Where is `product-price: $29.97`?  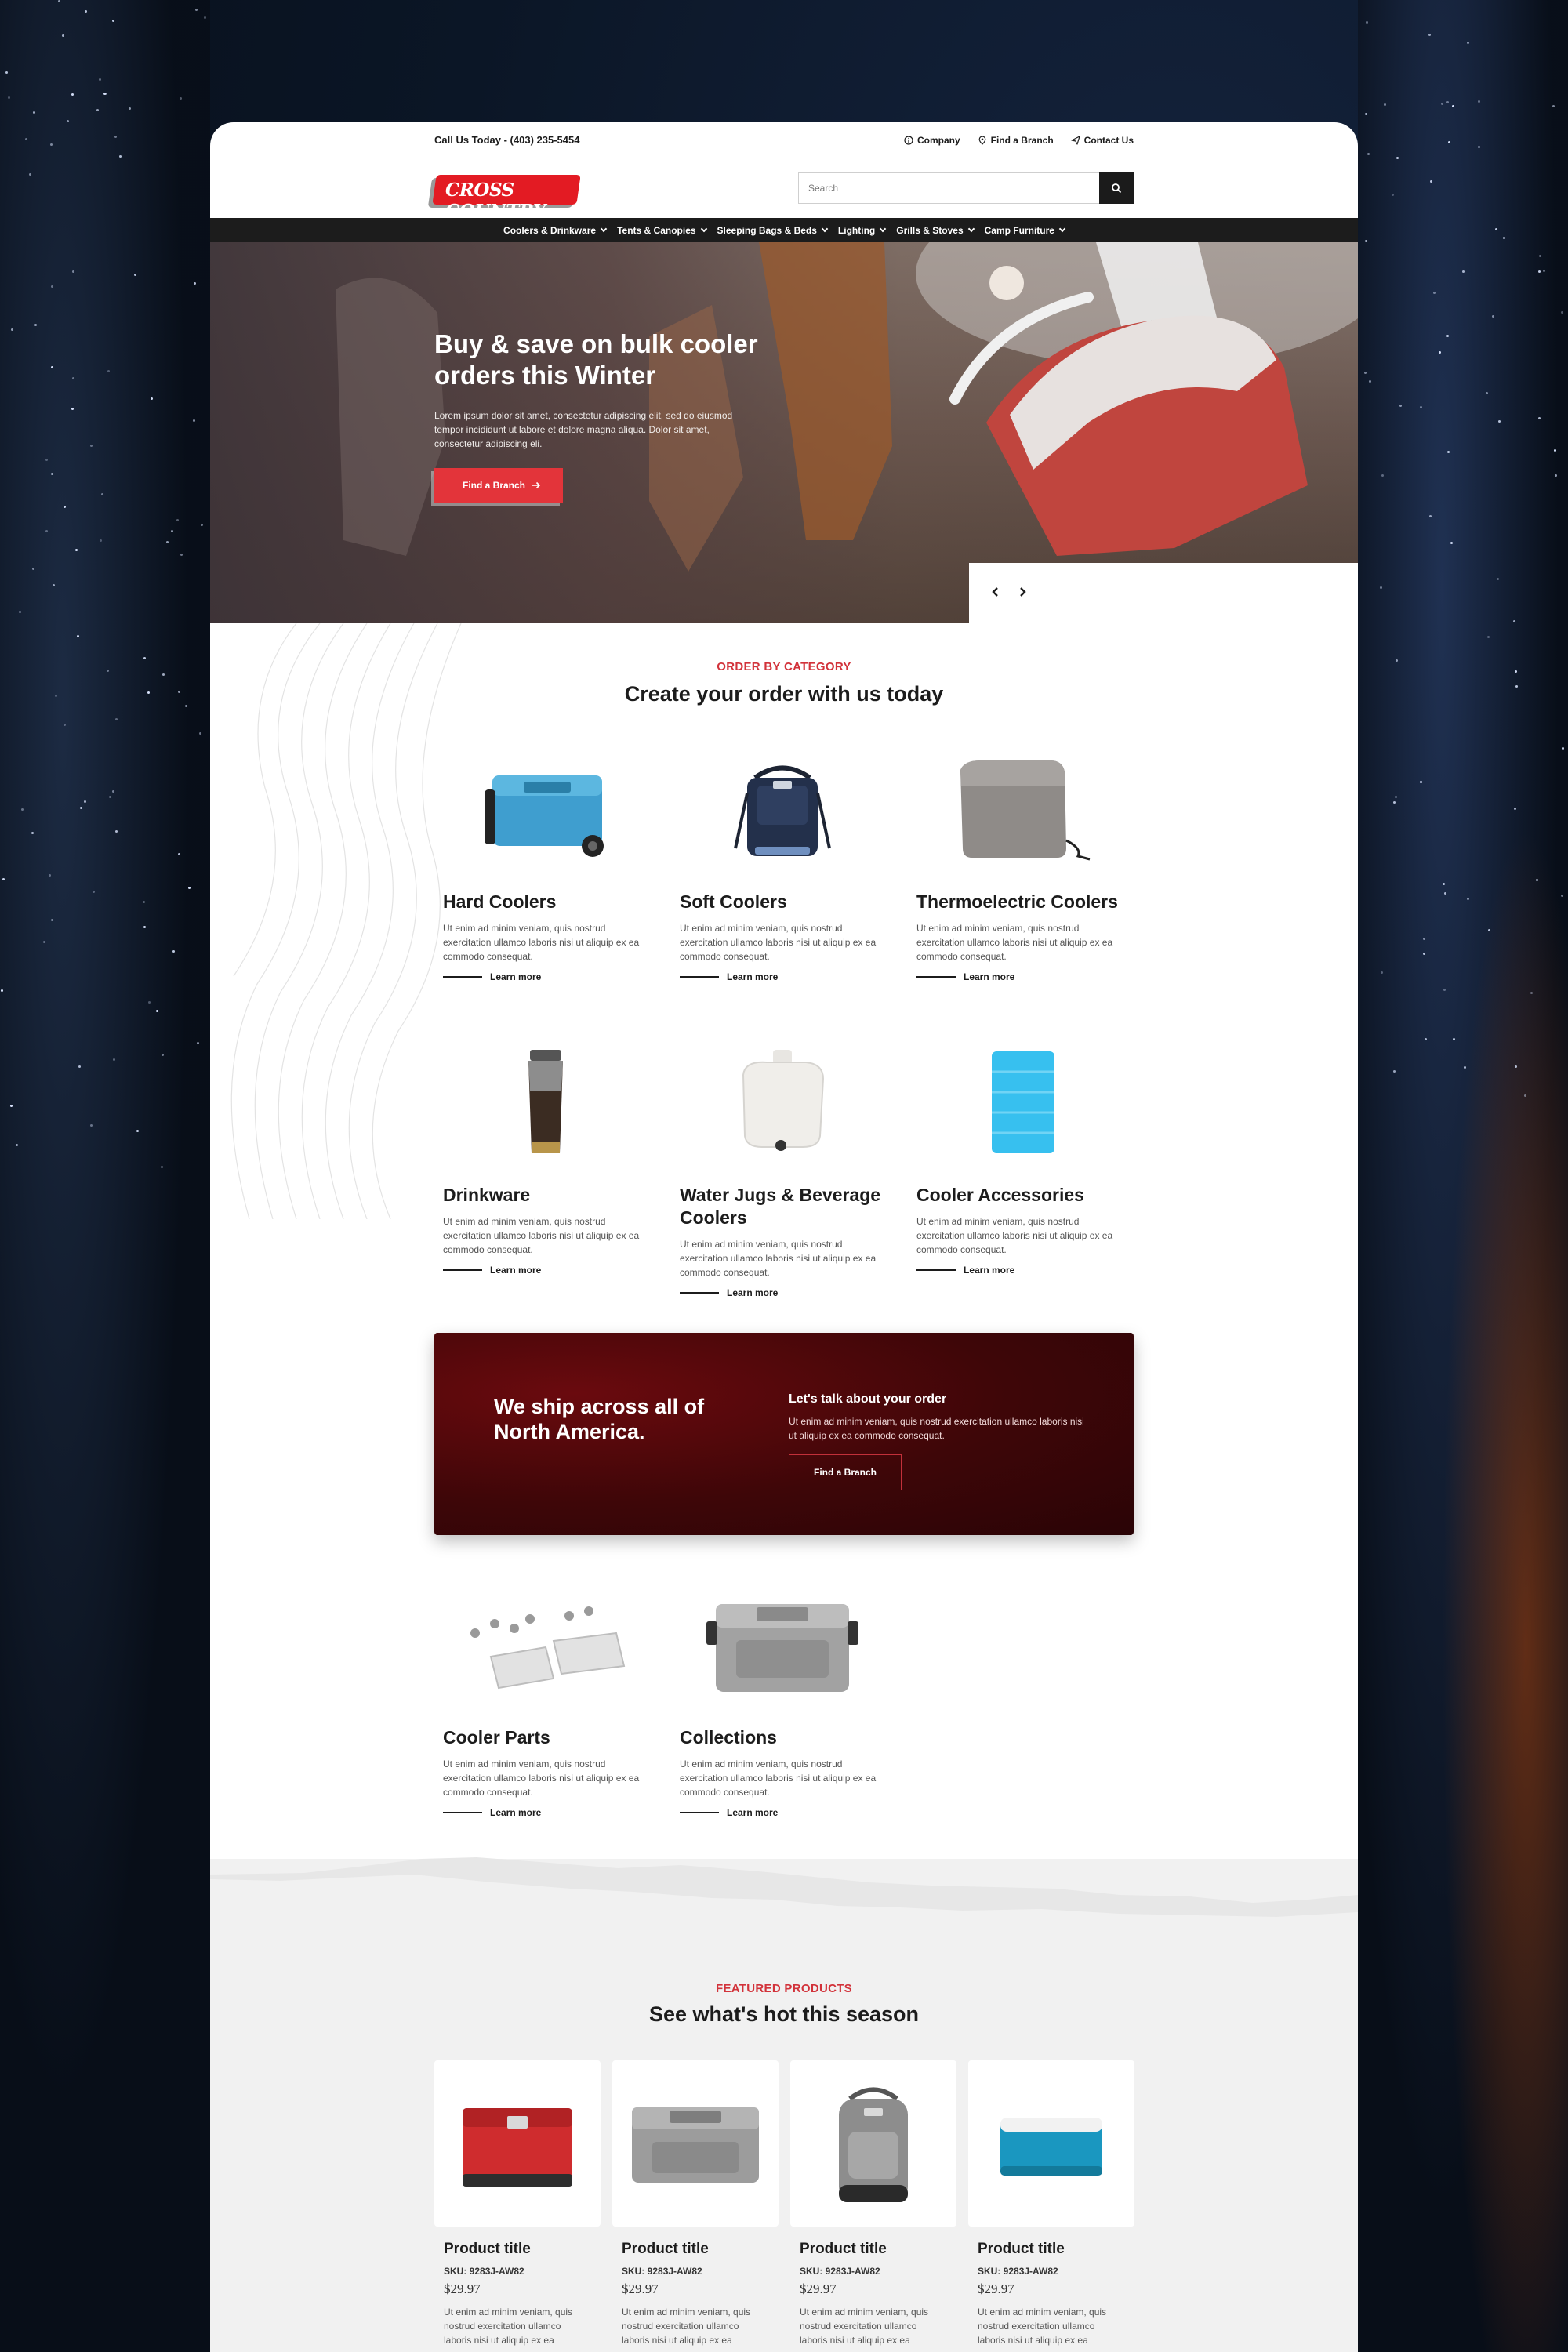 product-price: $29.97 is located at coordinates (819, 2288).